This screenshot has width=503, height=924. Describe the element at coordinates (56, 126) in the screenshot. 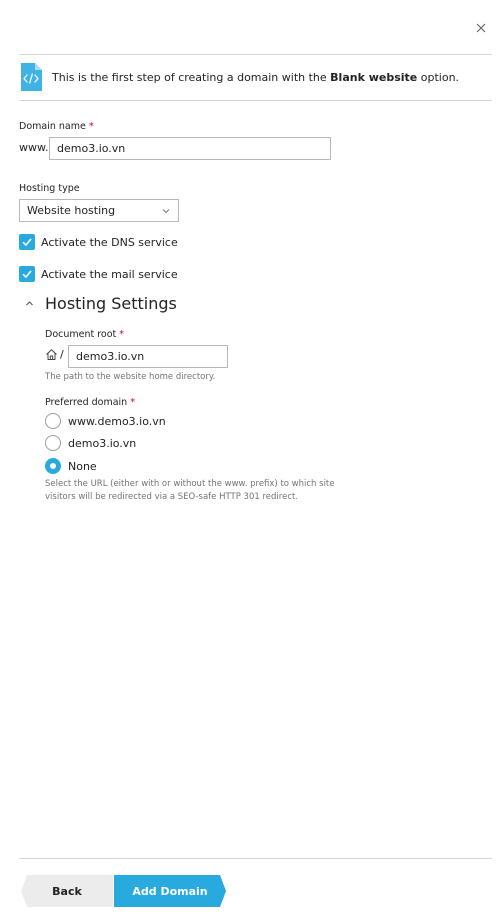

I see `domain-name-label: Domain name *` at that location.